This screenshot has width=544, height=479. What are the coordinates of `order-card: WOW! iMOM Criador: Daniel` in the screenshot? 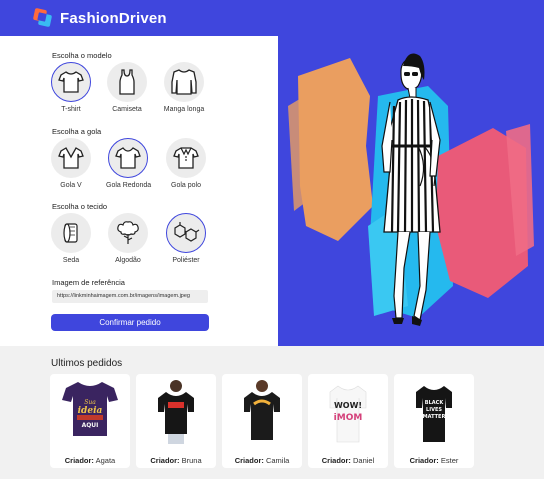 It's located at (348, 421).